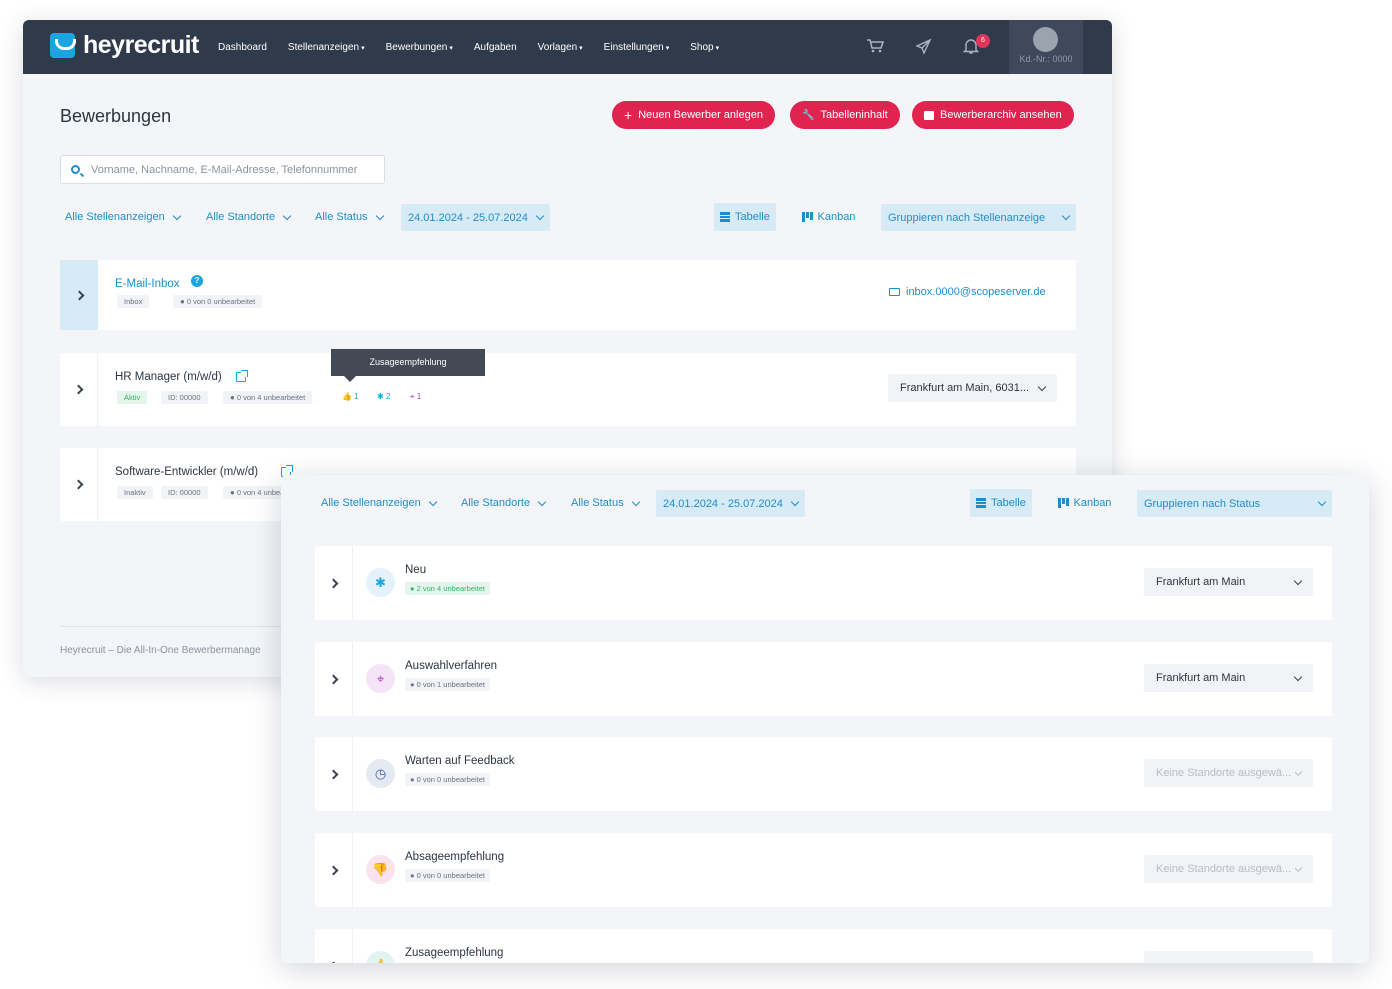 The width and height of the screenshot is (1392, 989). Describe the element at coordinates (380, 773) in the screenshot. I see `clock-icon: ◷` at that location.